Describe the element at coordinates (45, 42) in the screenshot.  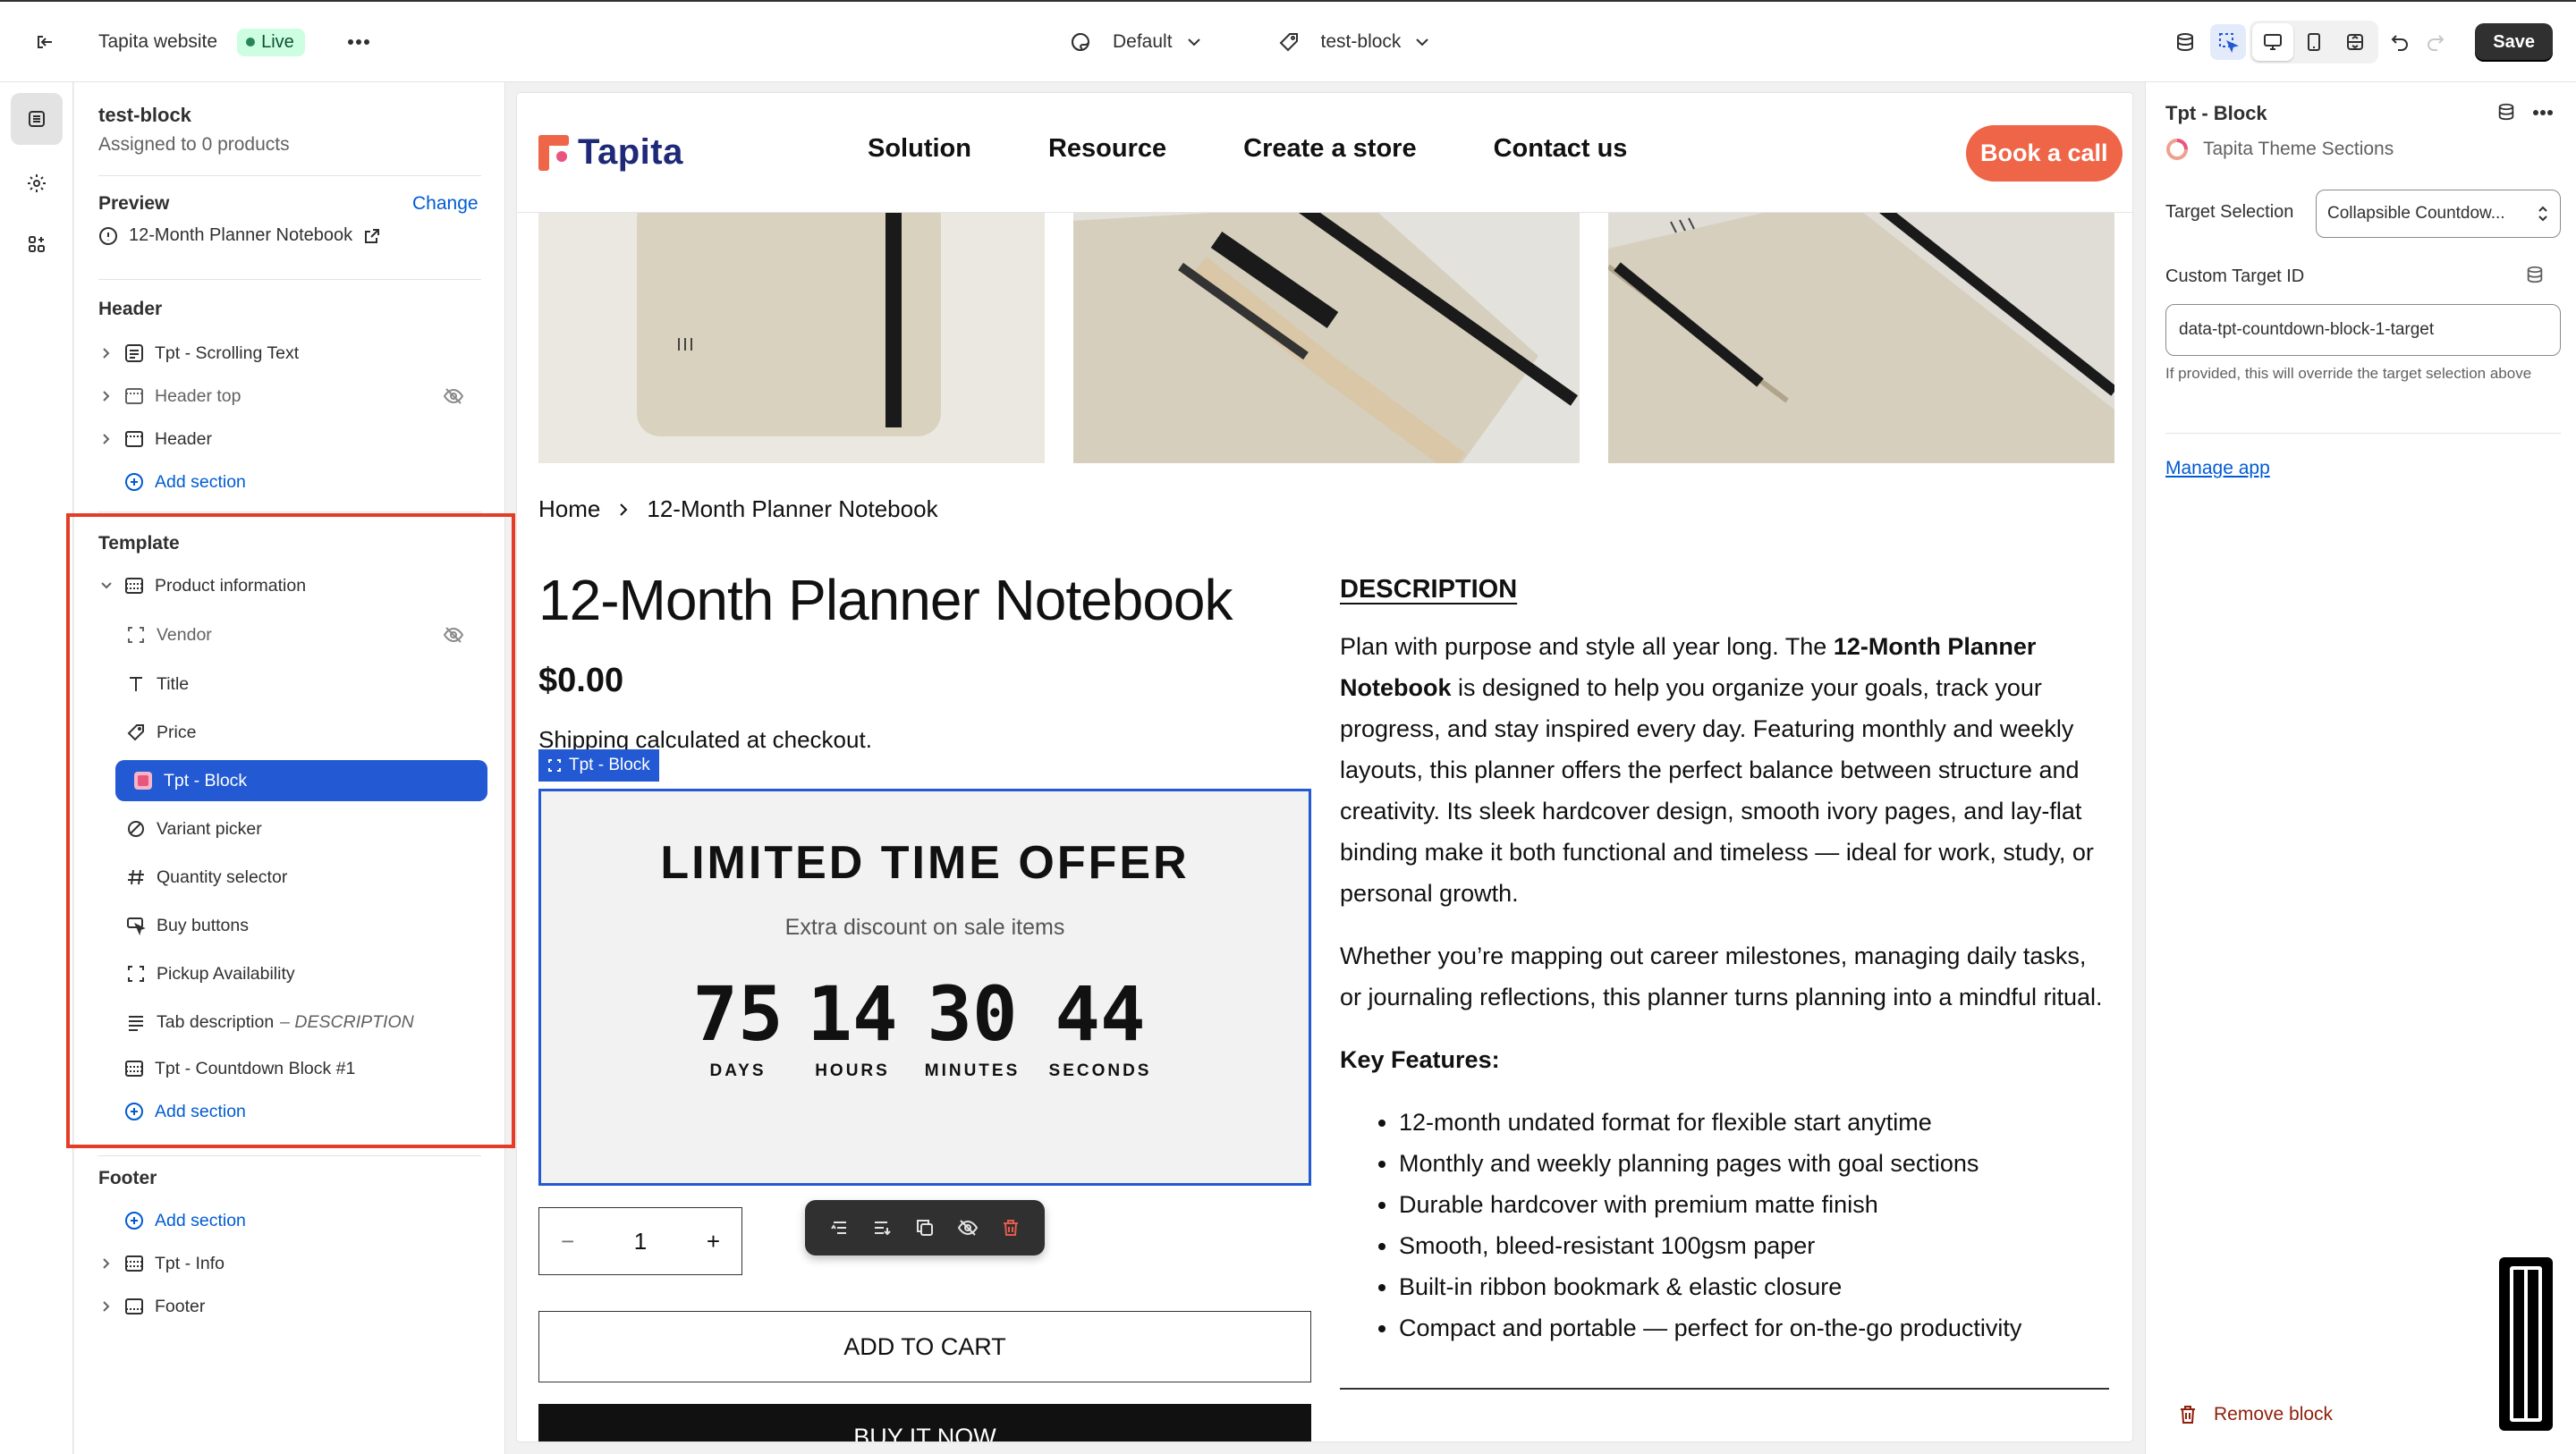
I see `exit-icon` at that location.